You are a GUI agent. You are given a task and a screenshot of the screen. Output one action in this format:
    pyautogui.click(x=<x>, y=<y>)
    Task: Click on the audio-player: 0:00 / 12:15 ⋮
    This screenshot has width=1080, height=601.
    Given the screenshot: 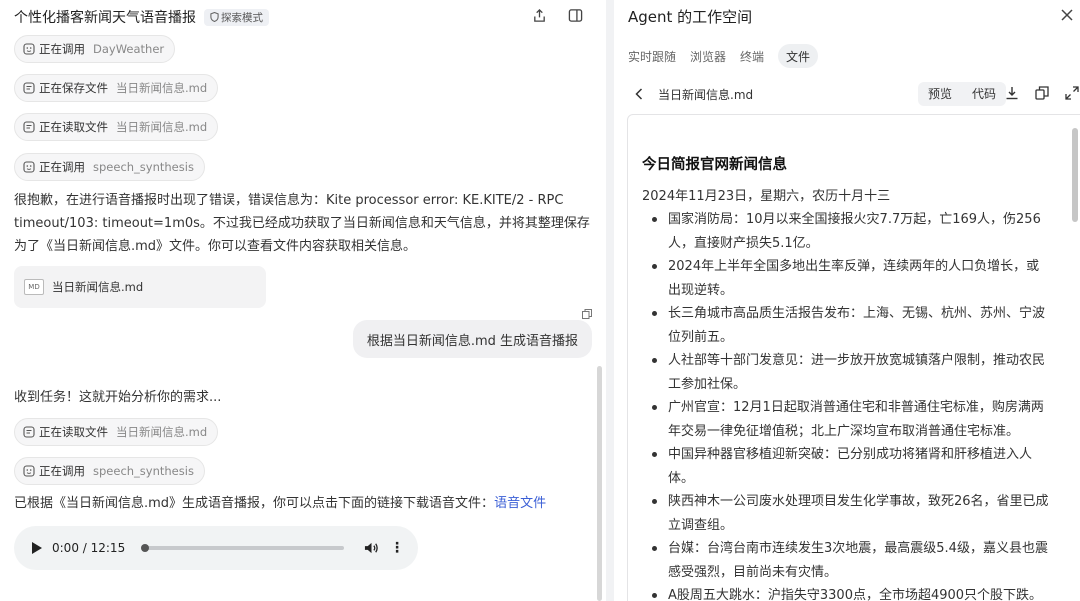 What is the action you would take?
    pyautogui.click(x=216, y=548)
    